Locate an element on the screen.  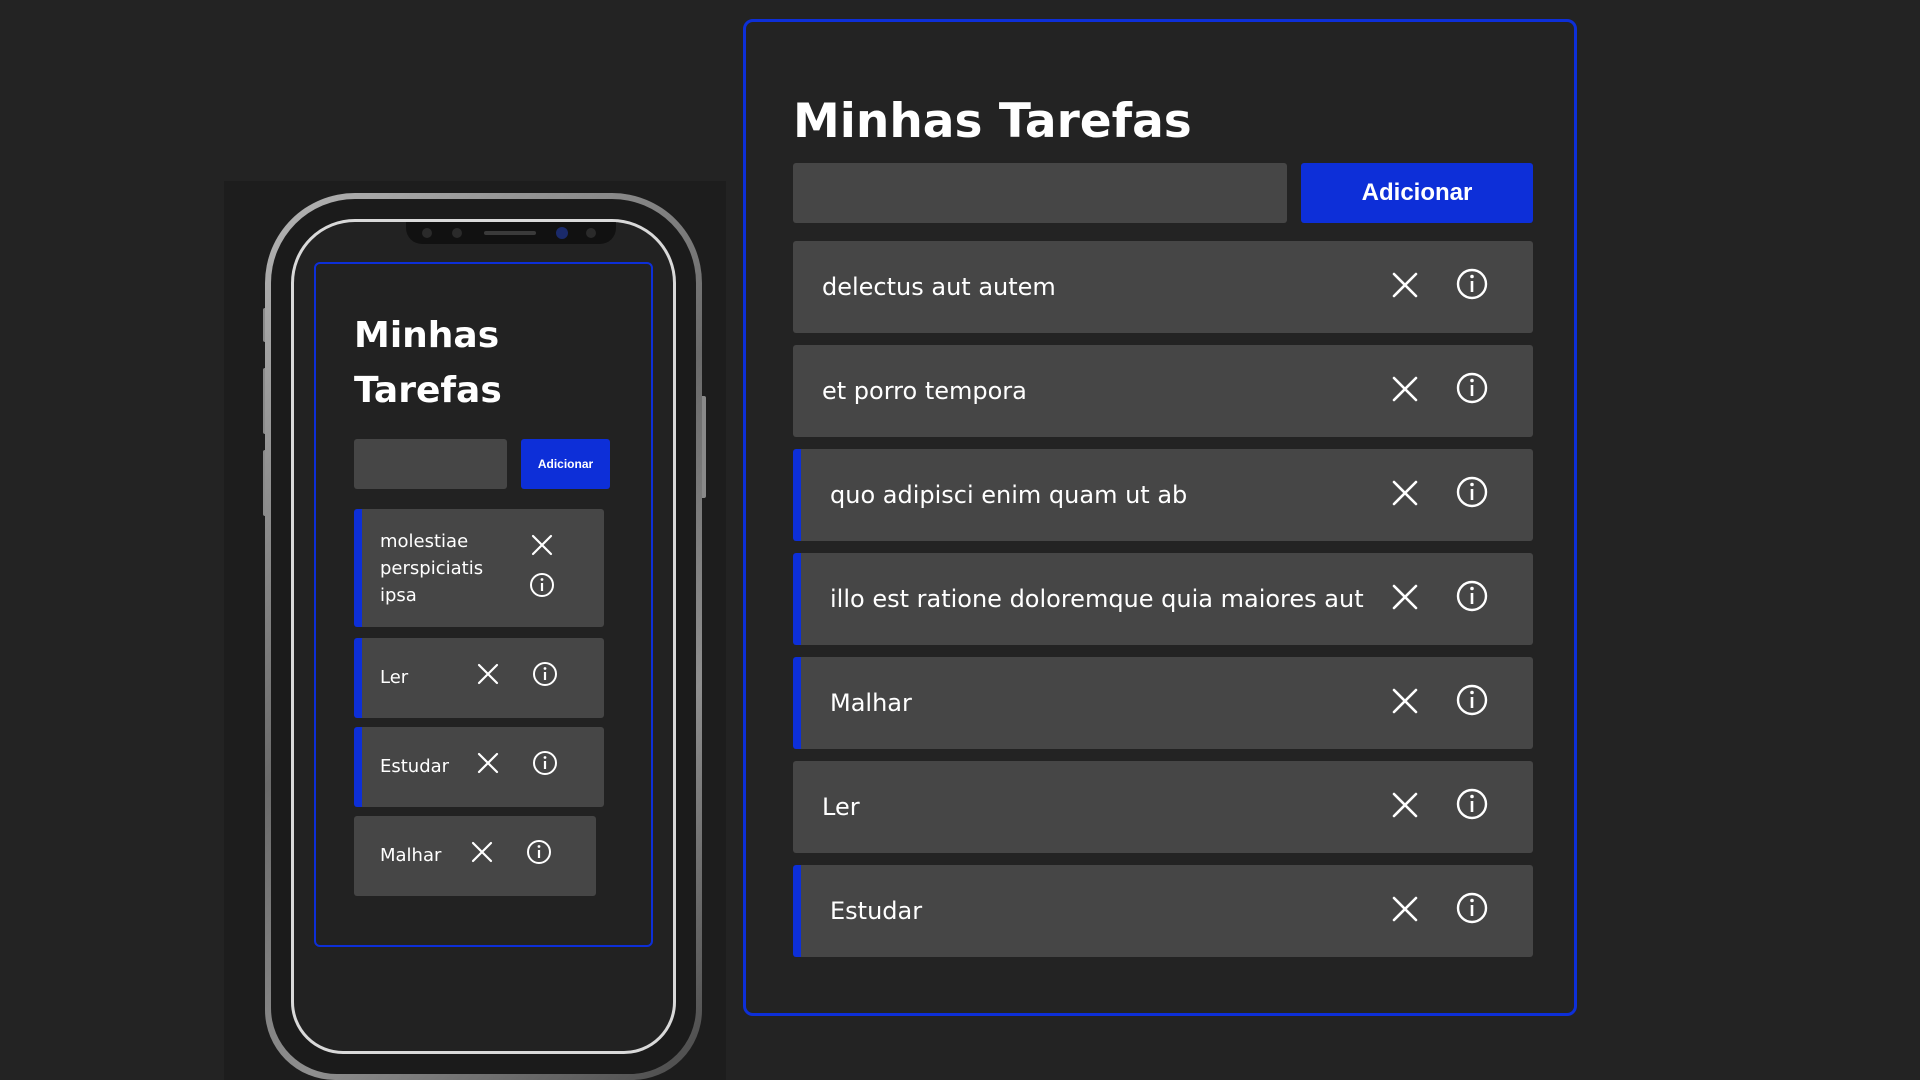
mobile-page-title: Minhas Tarefas is located at coordinates (428, 363).